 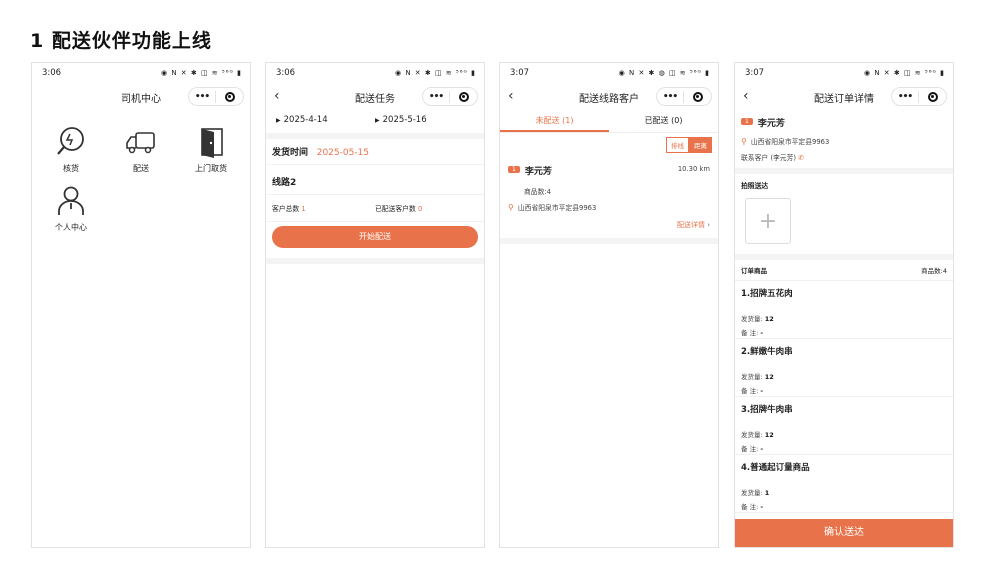 I want to click on nav-bar: ‹ 配送线路客户 •••, so click(x=609, y=97).